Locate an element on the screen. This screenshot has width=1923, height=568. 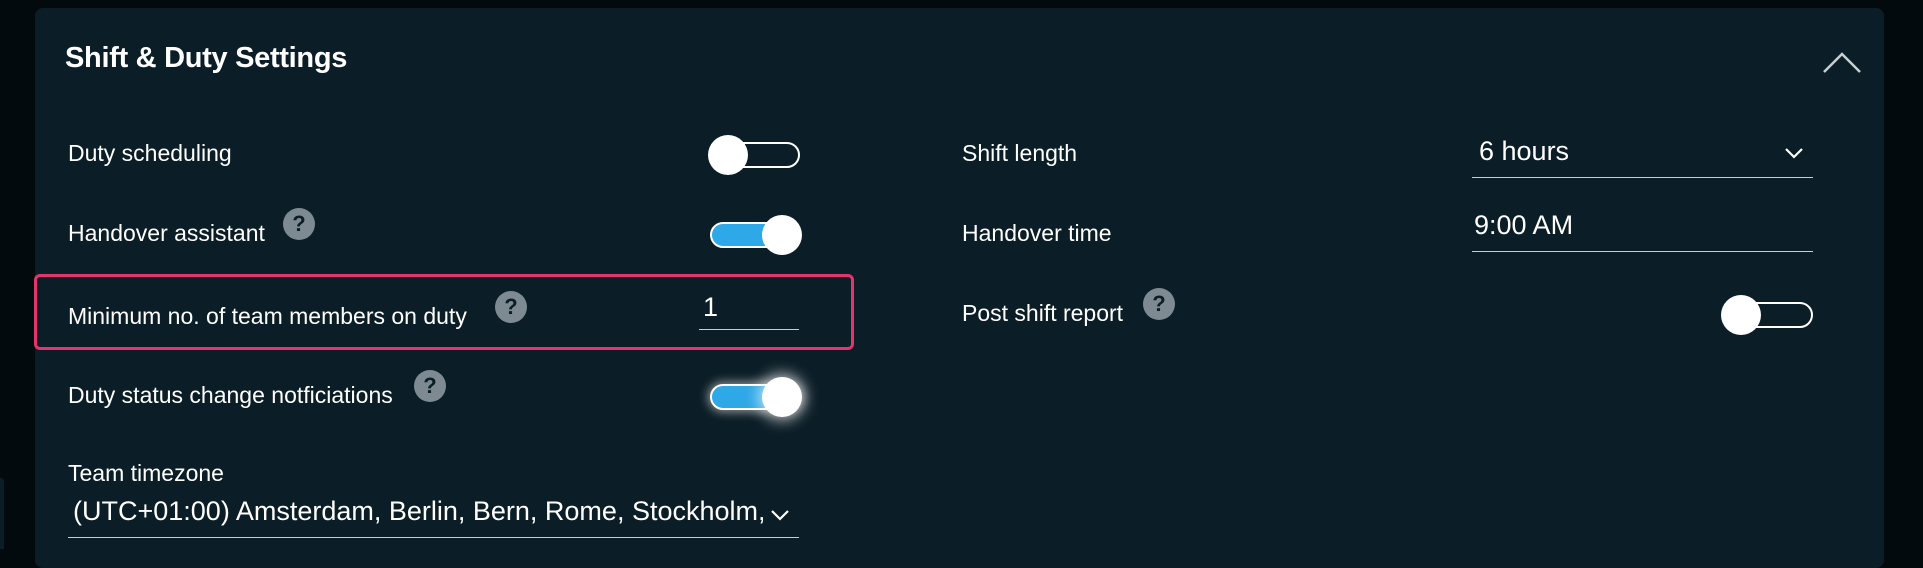
left-edge-panel is located at coordinates (2, 513).